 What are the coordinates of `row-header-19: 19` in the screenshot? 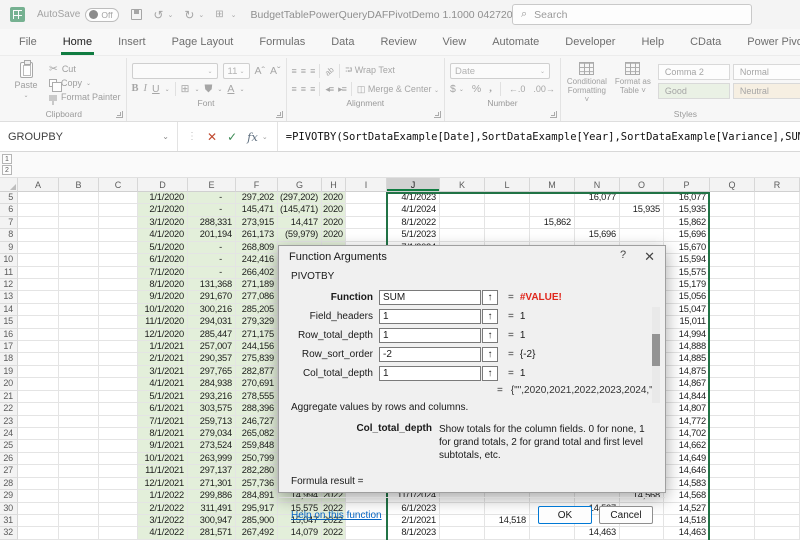 It's located at (9, 372).